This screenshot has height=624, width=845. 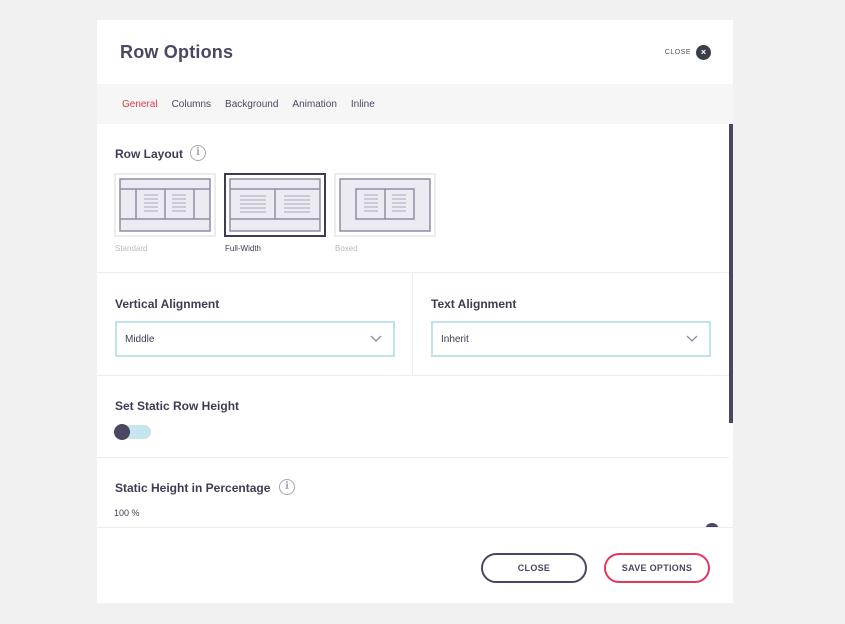 I want to click on tab-columns: Columns, so click(x=191, y=104).